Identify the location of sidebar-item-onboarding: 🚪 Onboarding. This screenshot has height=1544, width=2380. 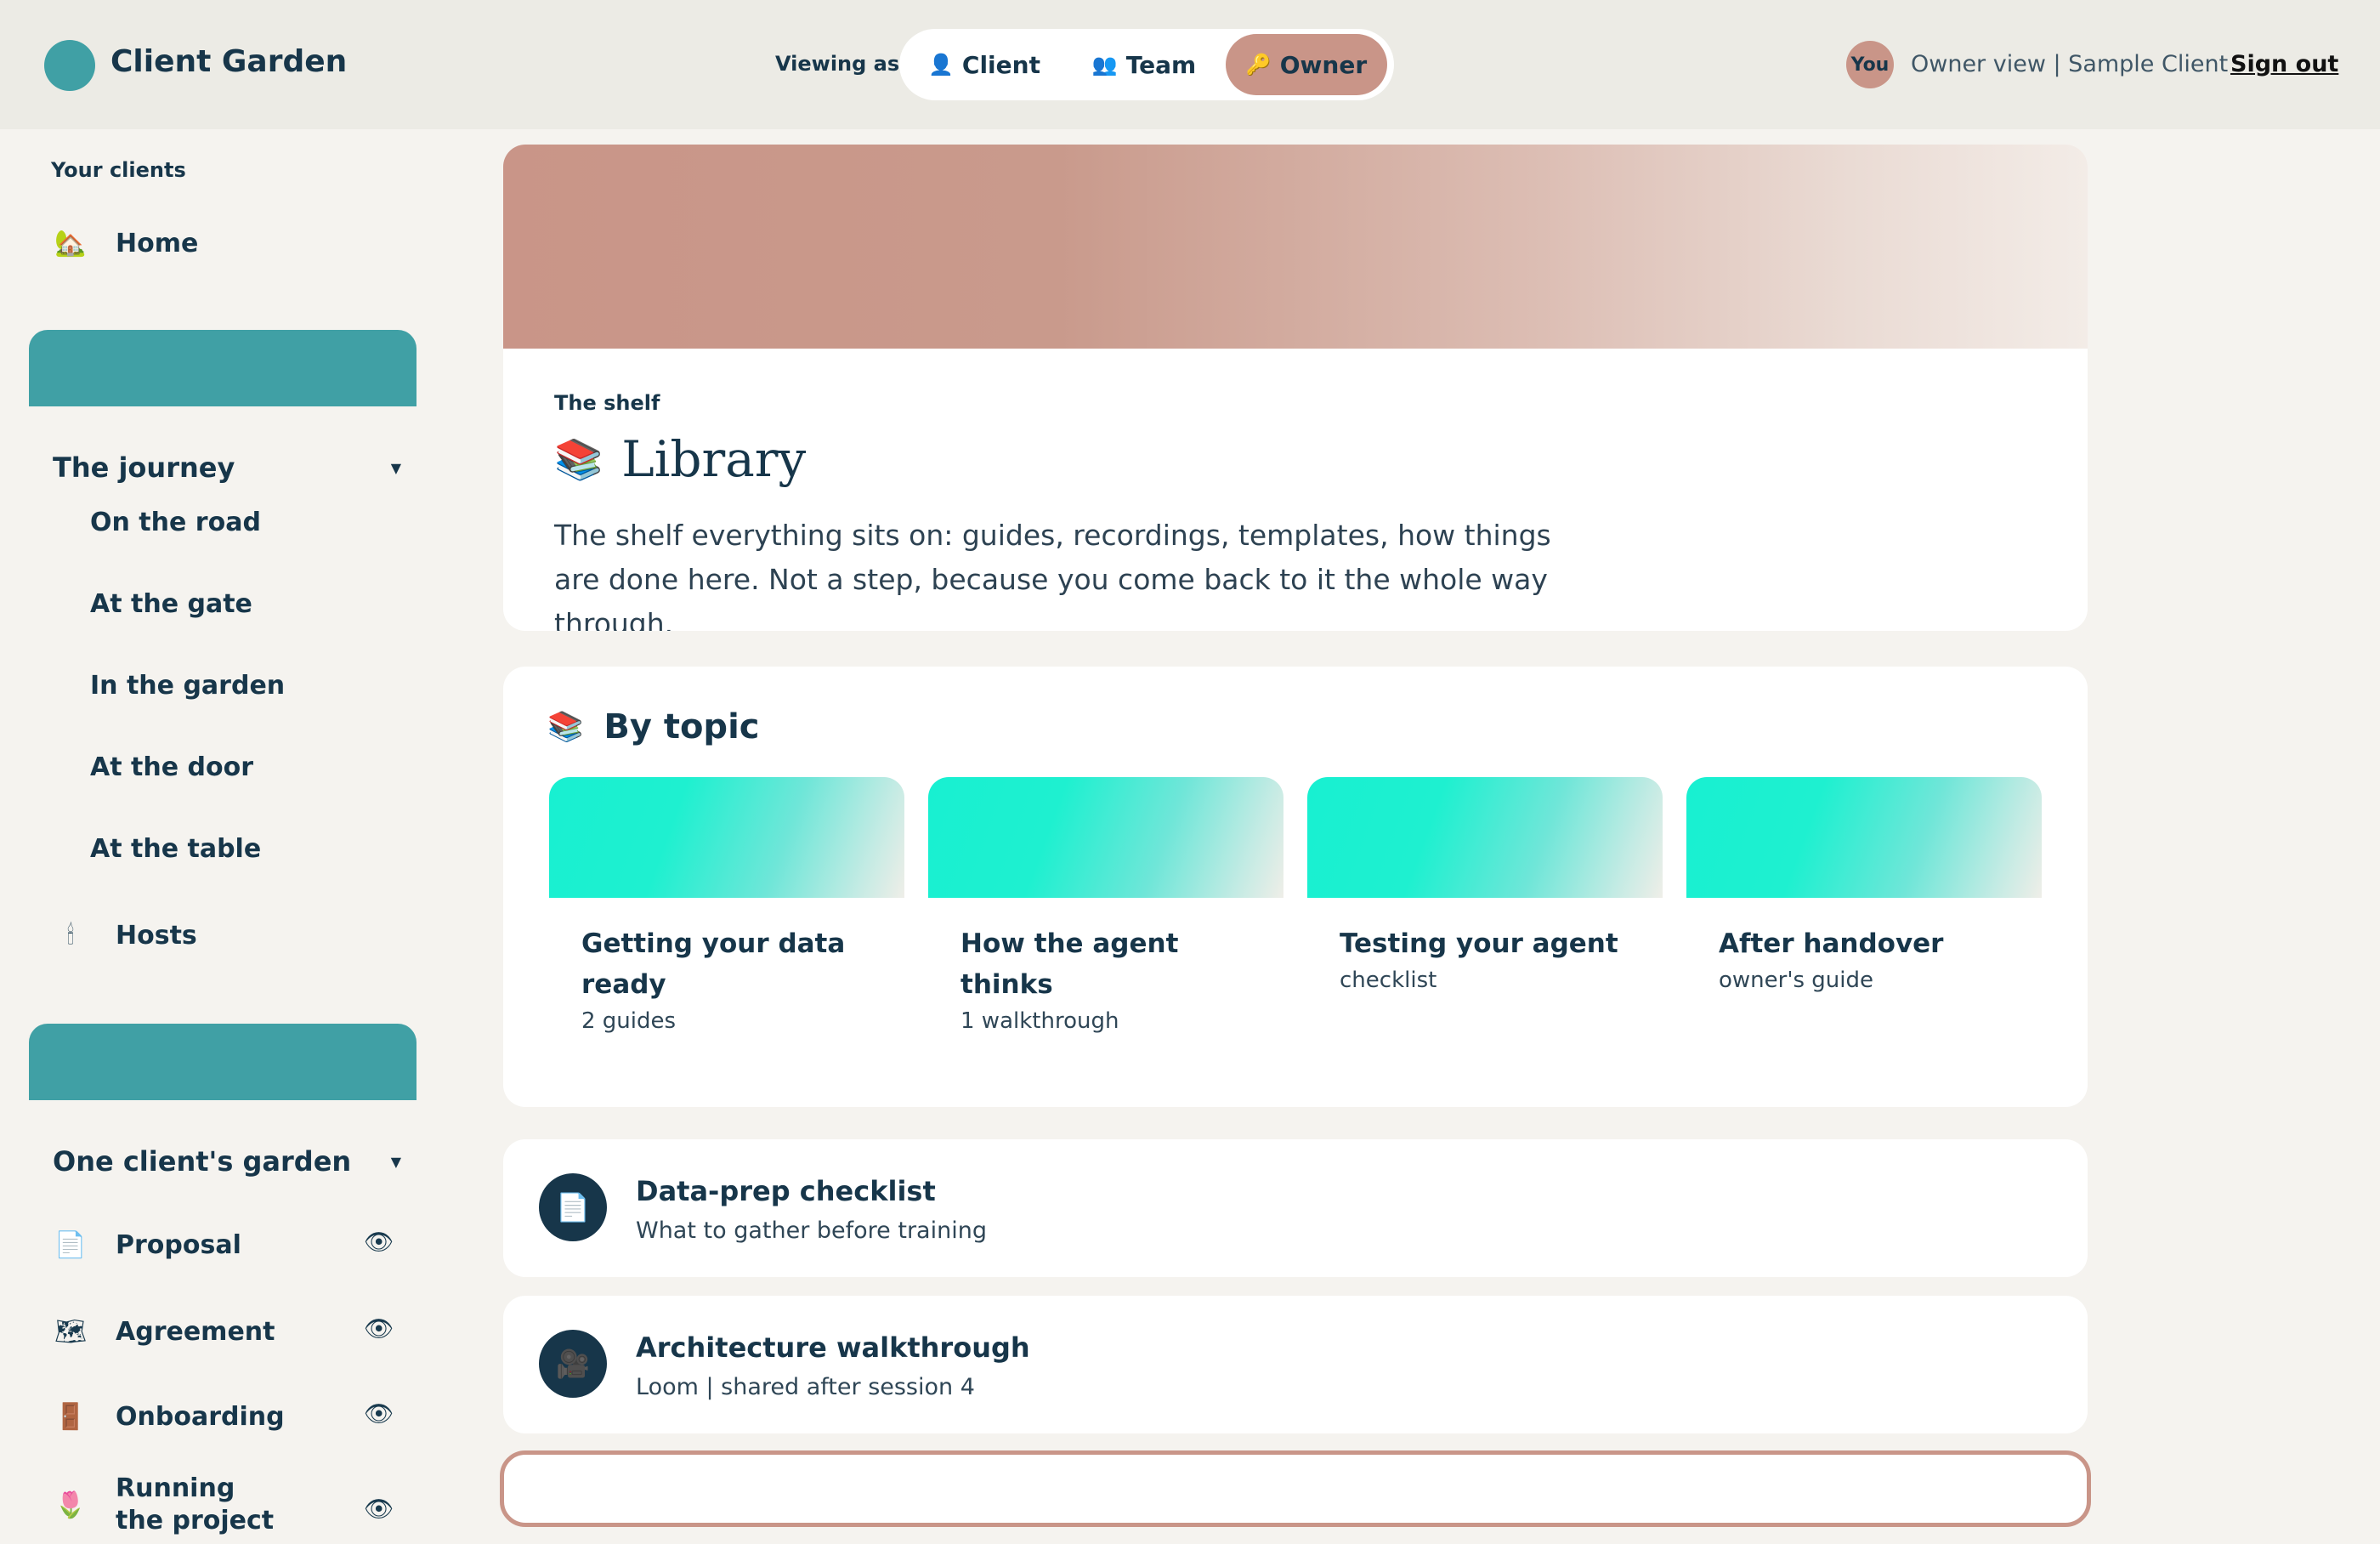
(229, 1416).